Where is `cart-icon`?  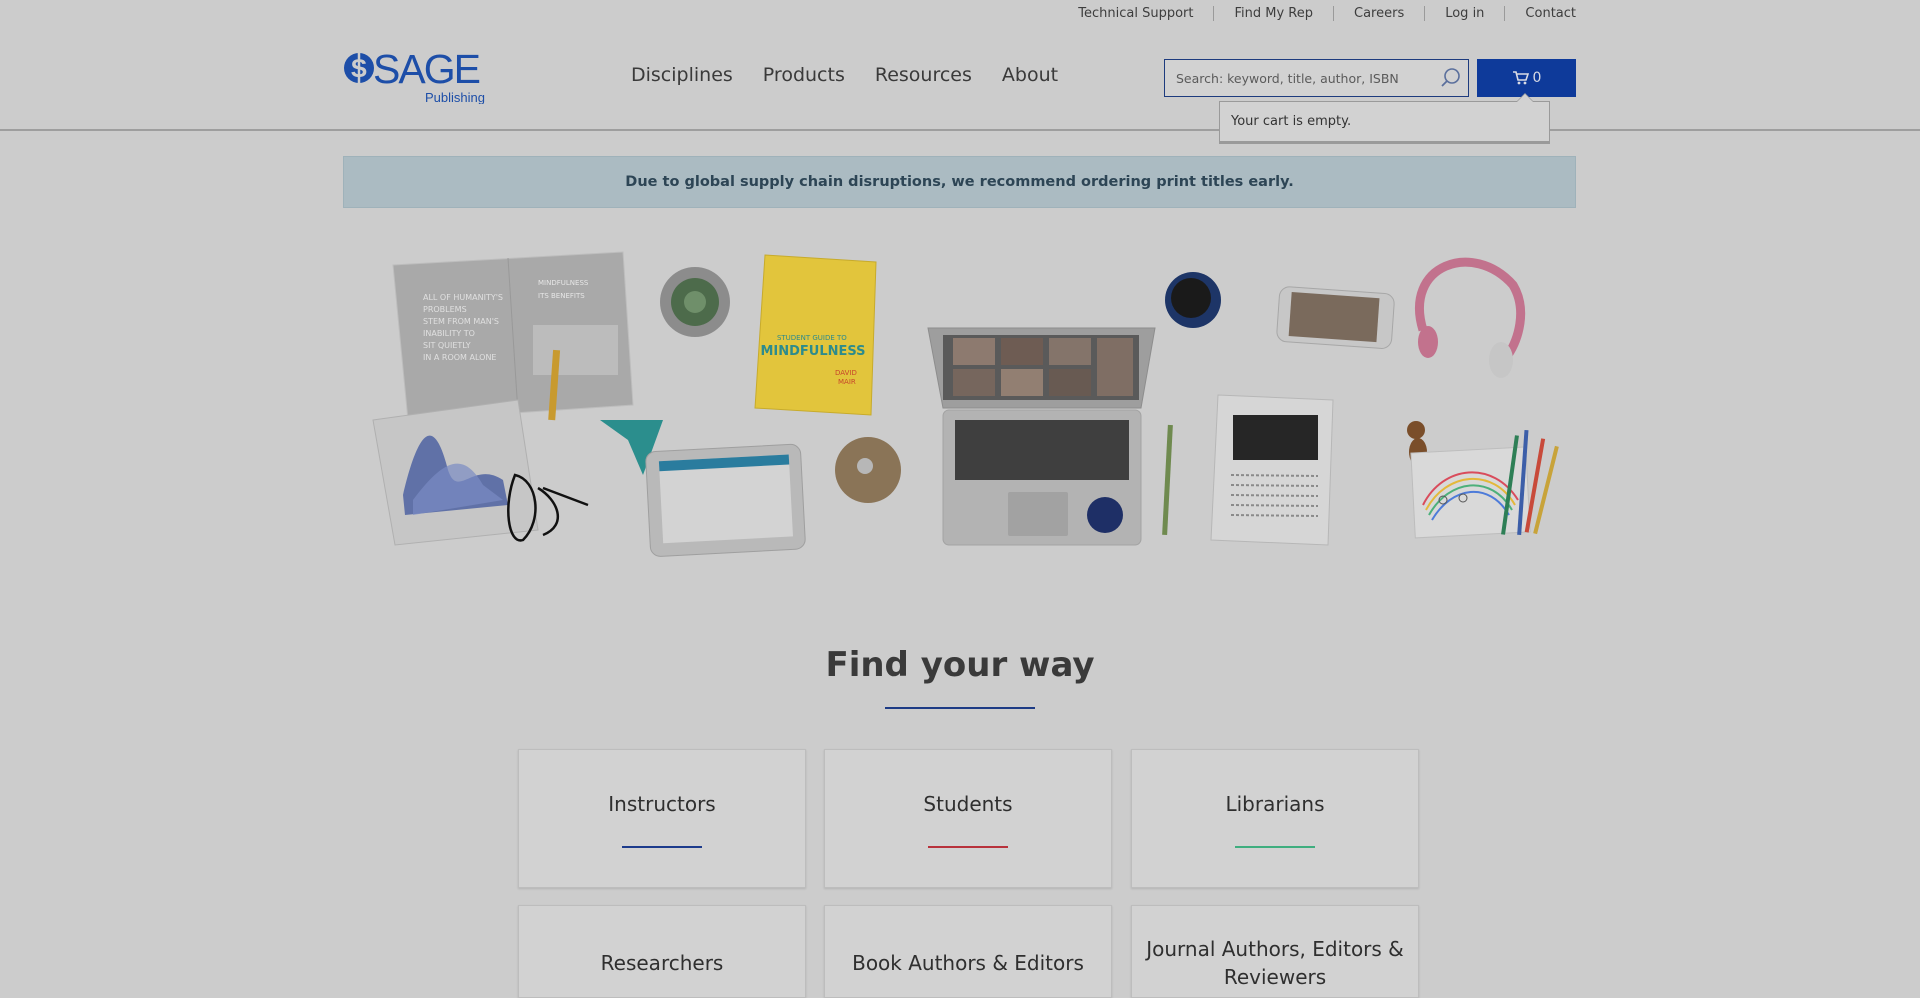
cart-icon is located at coordinates (1520, 78).